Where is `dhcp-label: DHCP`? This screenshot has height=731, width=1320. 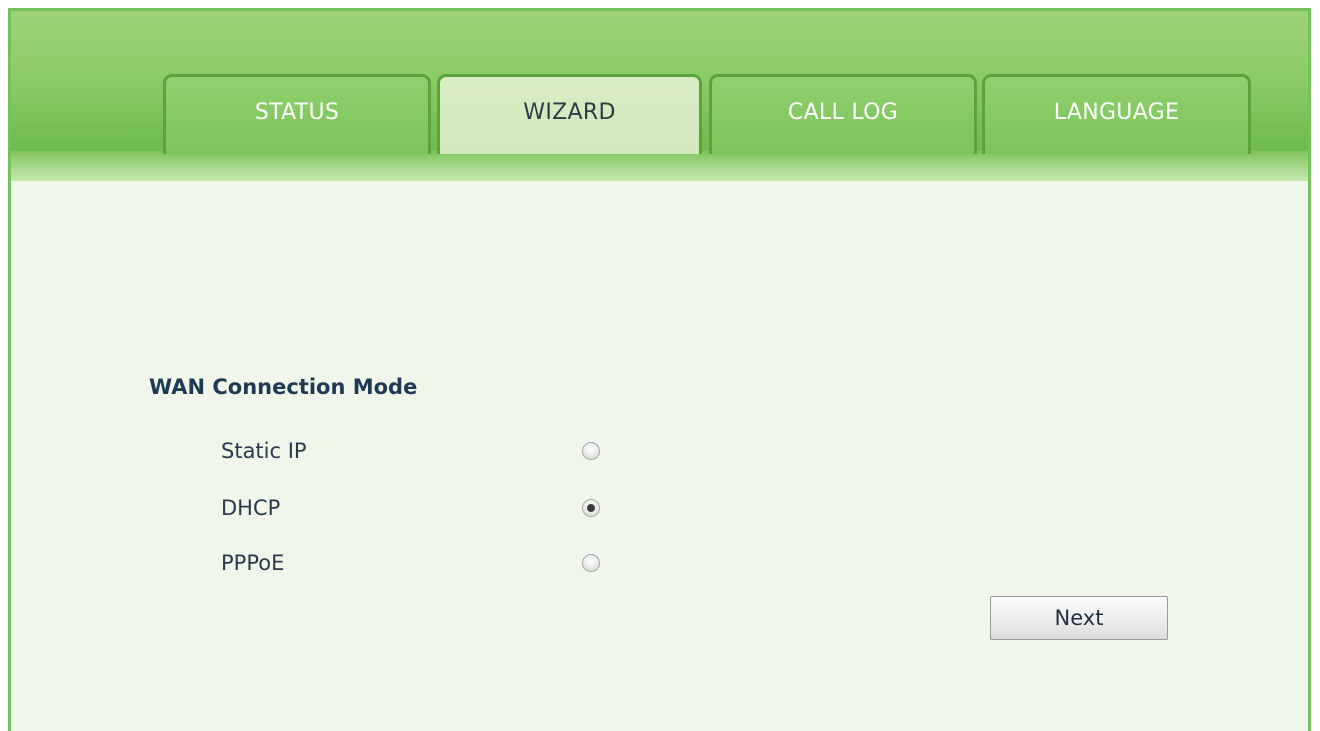
dhcp-label: DHCP is located at coordinates (251, 508).